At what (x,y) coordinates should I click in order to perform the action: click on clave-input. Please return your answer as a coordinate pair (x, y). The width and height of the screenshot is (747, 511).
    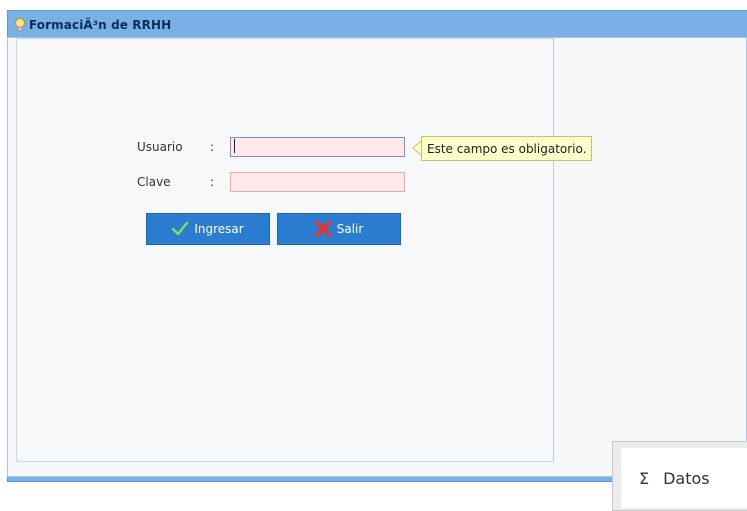
    Looking at the image, I should click on (317, 182).